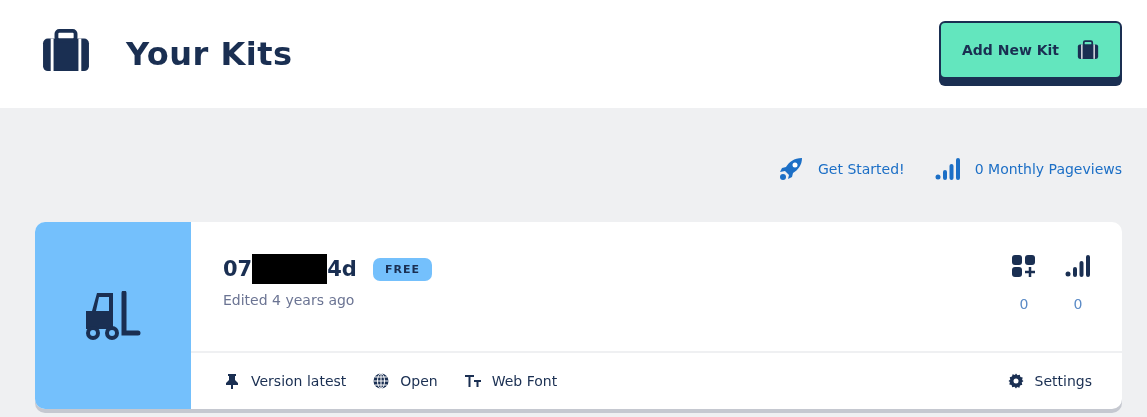  What do you see at coordinates (285, 381) in the screenshot?
I see `kit-action-link: Version latest` at bounding box center [285, 381].